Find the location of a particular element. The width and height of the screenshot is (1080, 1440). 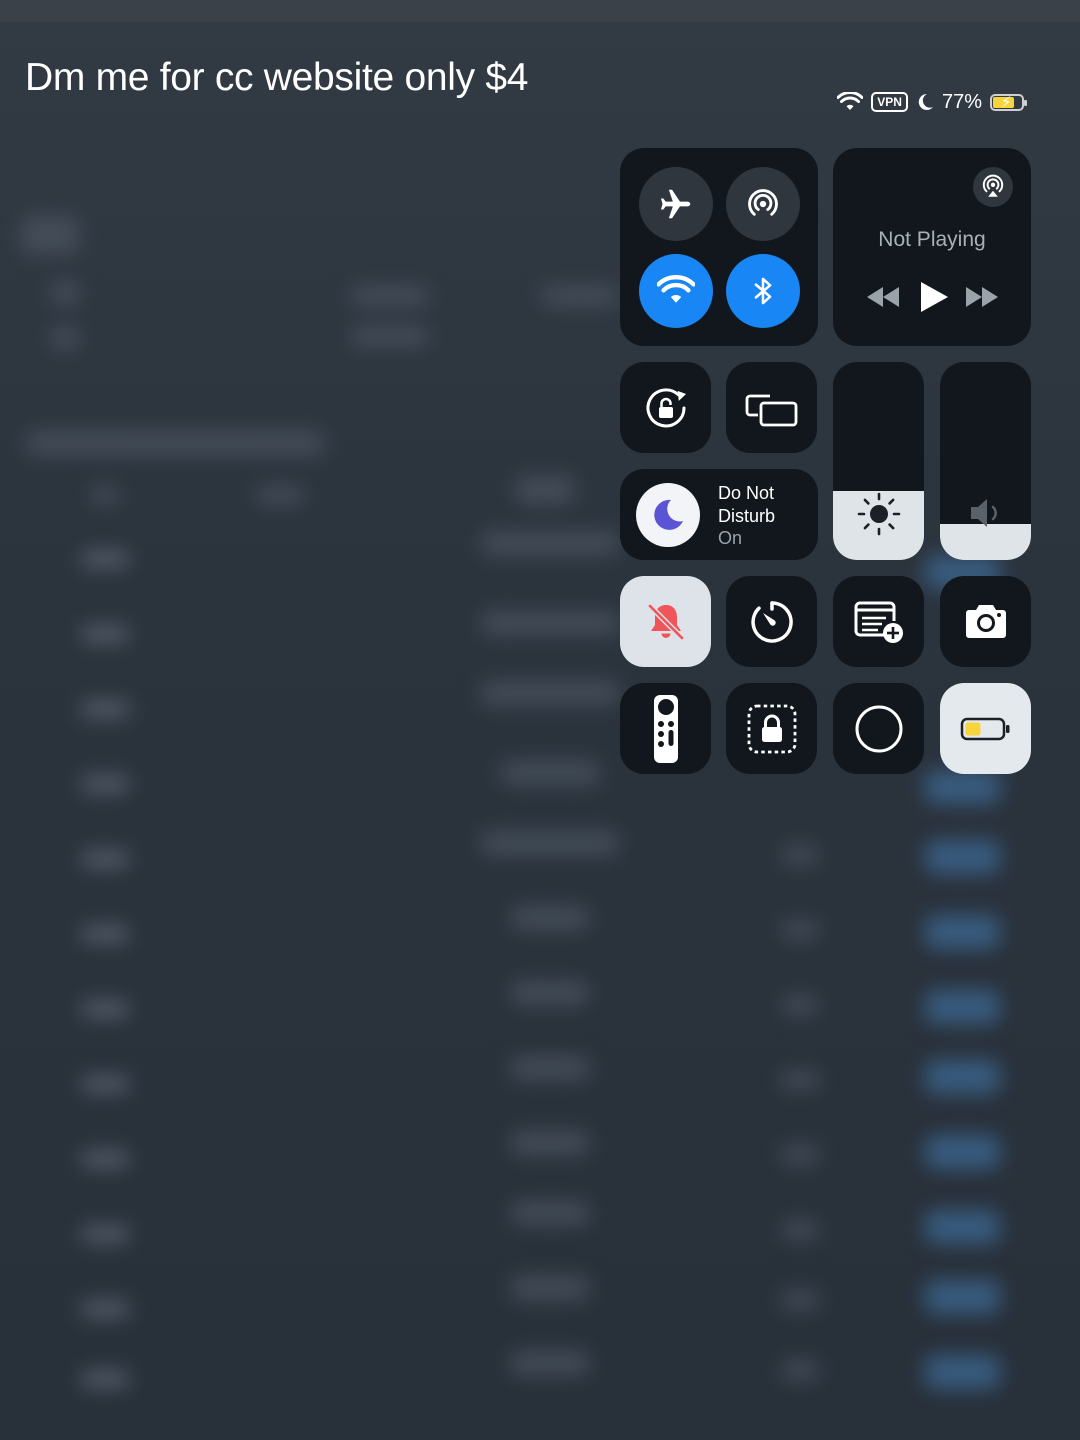

remote-icon is located at coordinates (665, 728).